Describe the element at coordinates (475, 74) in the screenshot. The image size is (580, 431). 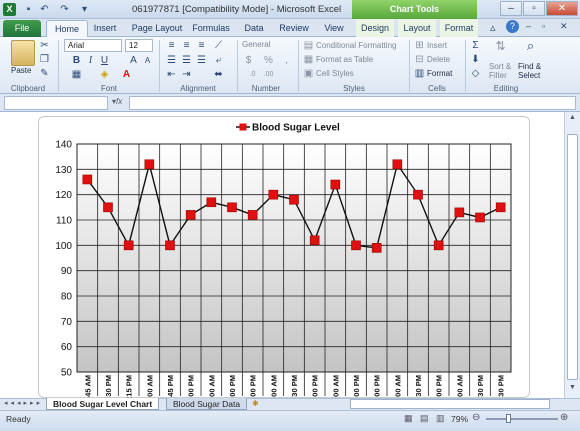
I see `clear-icon: ◇` at that location.